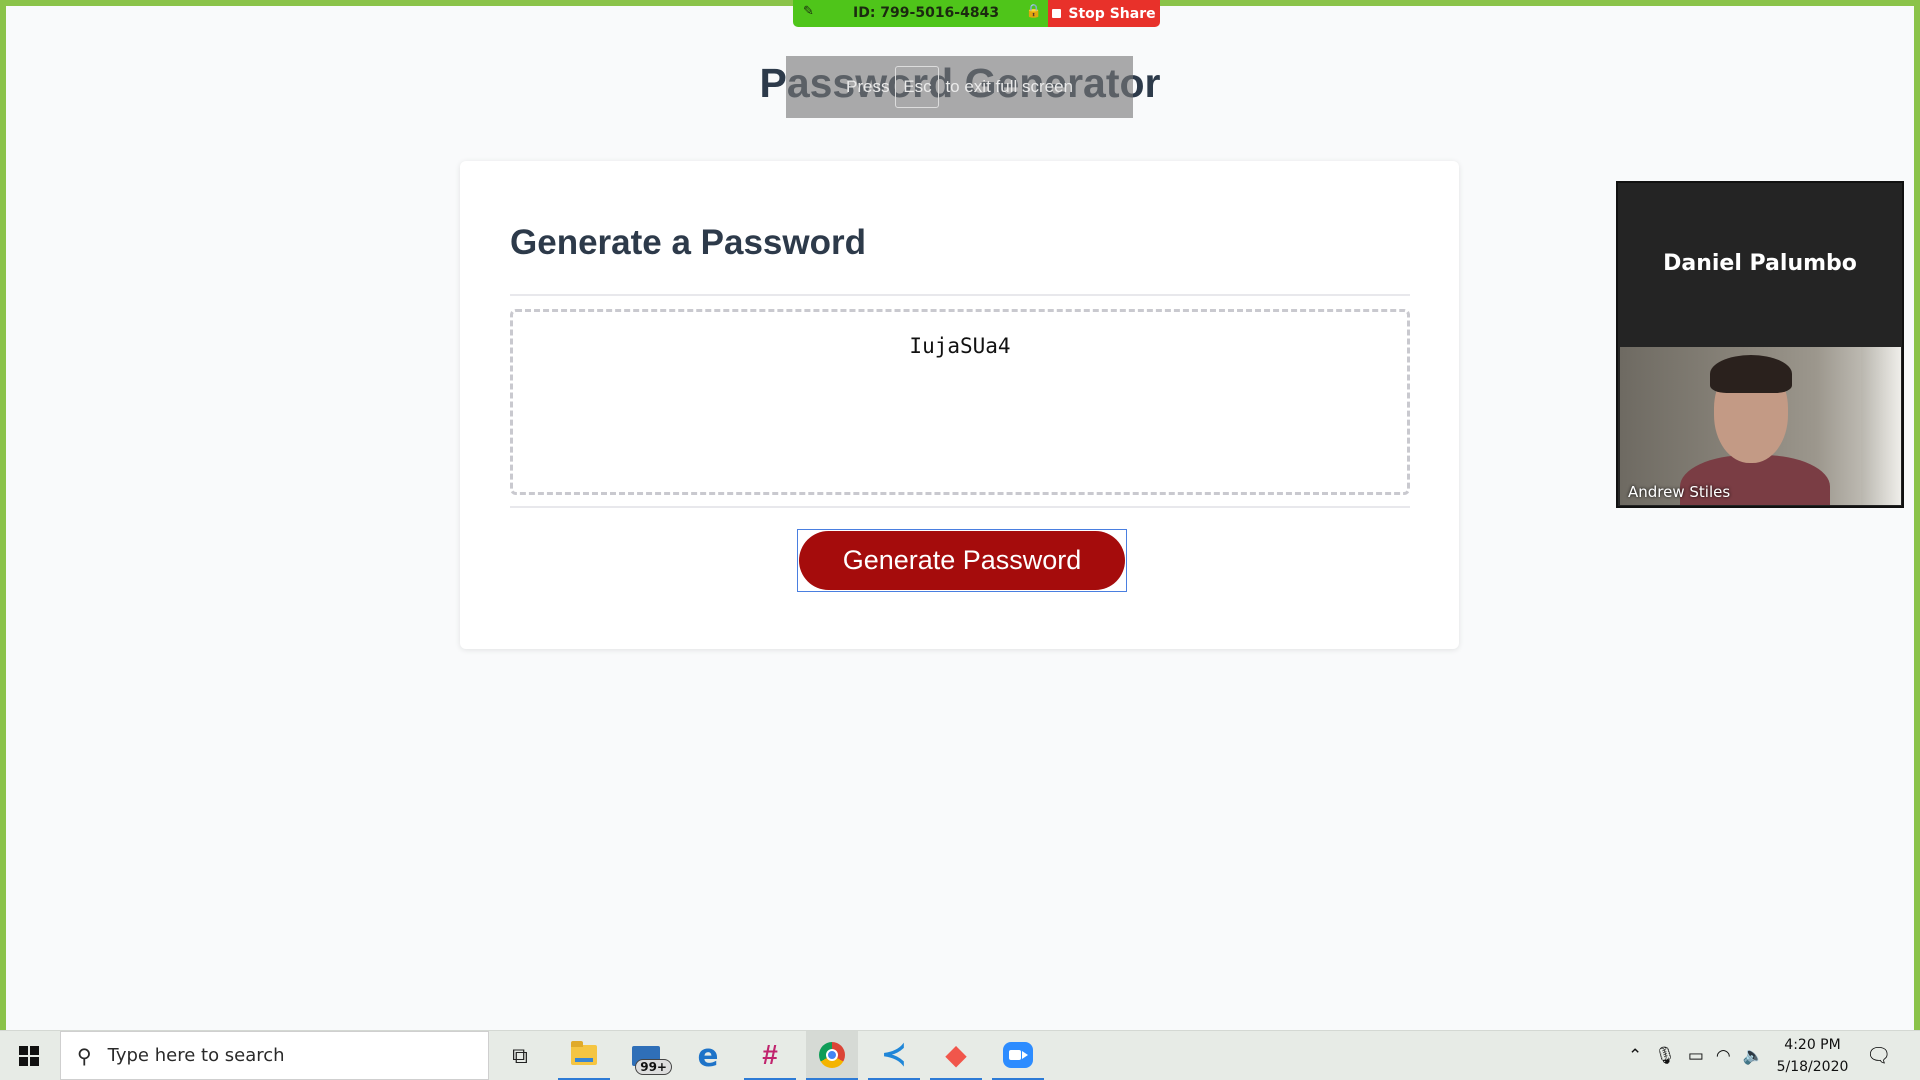 This screenshot has width=1920, height=1080. What do you see at coordinates (196, 1055) in the screenshot?
I see `search-placeholder: Type here to search` at bounding box center [196, 1055].